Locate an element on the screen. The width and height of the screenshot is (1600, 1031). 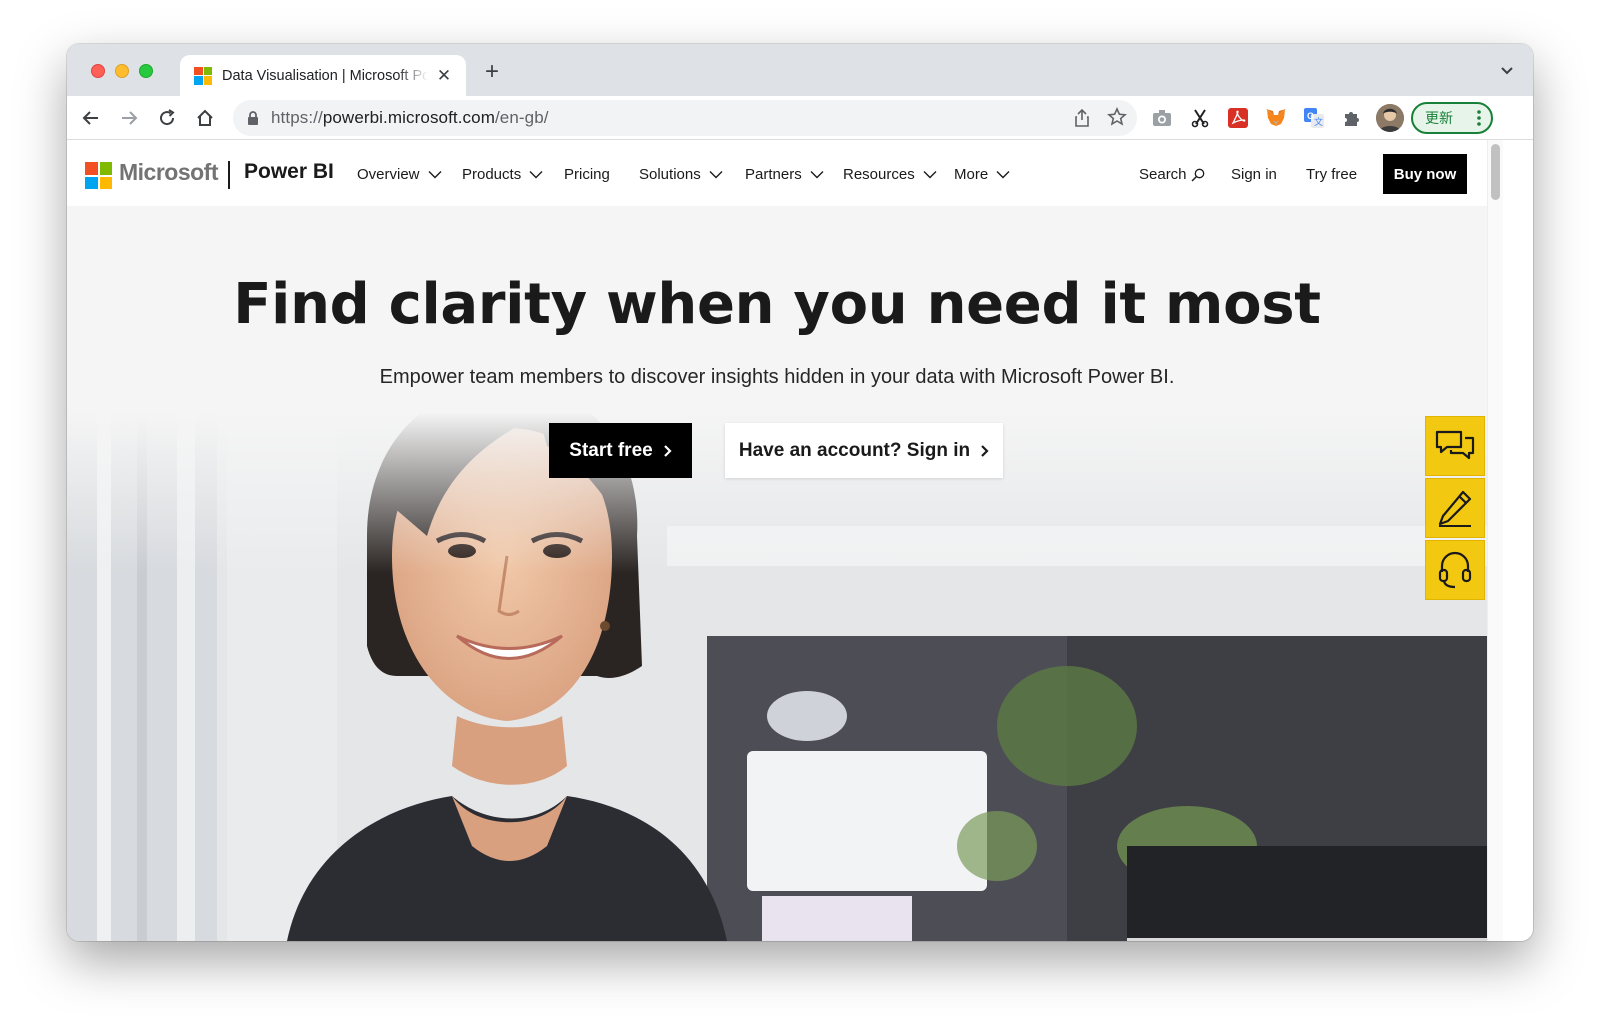
nav-solutions: Solutions is located at coordinates (681, 174).